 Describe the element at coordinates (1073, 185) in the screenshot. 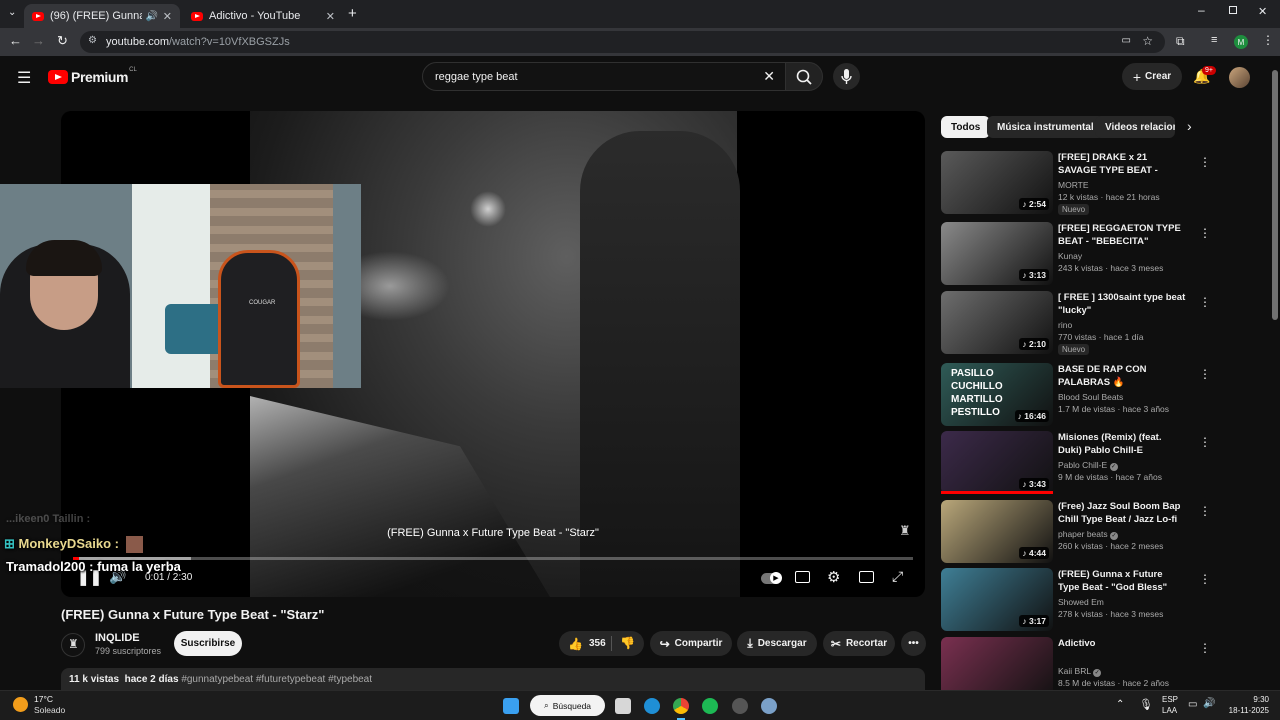

I see `recommended-channel: MORTE` at that location.